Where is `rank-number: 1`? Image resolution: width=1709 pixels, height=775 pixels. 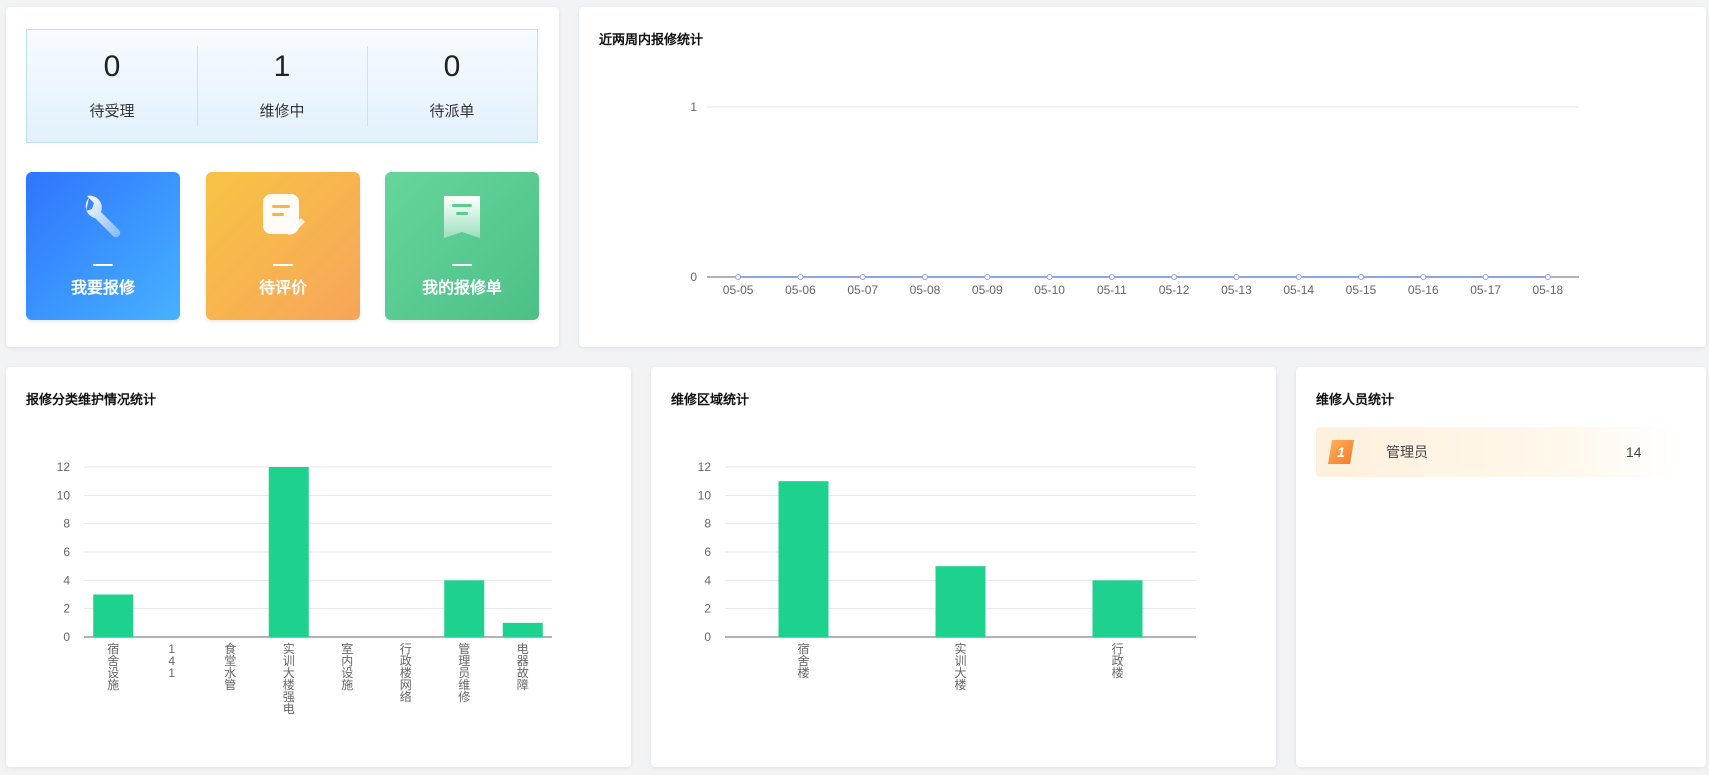
rank-number: 1 is located at coordinates (1341, 452).